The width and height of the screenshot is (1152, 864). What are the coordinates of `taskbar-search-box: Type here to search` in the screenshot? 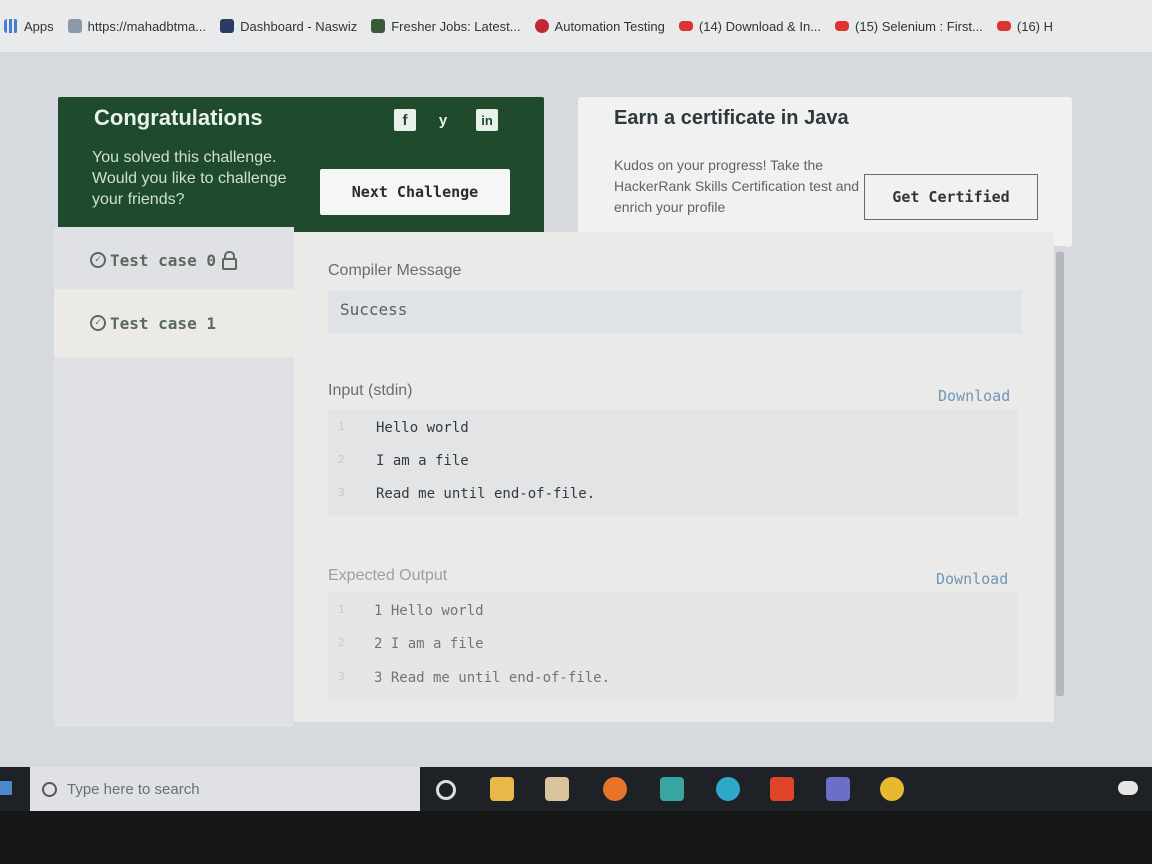 It's located at (225, 789).